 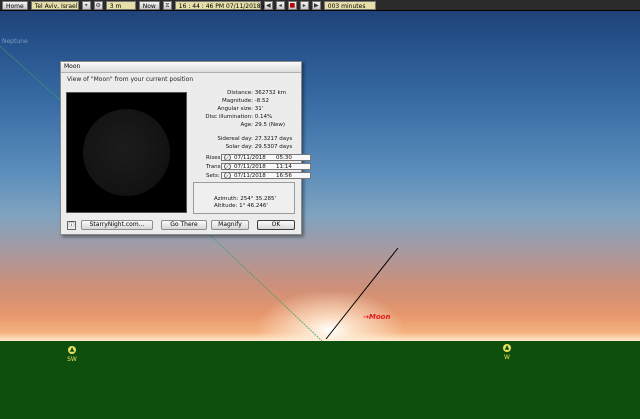 I want to click on sets-row: Sets: ✓ 07/11/2018 16:56, so click(x=258, y=175).